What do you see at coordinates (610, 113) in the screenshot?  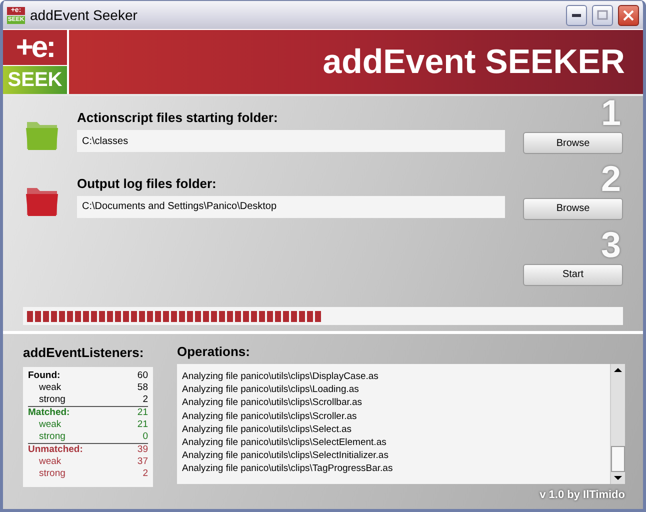 I see `step-number: 1` at bounding box center [610, 113].